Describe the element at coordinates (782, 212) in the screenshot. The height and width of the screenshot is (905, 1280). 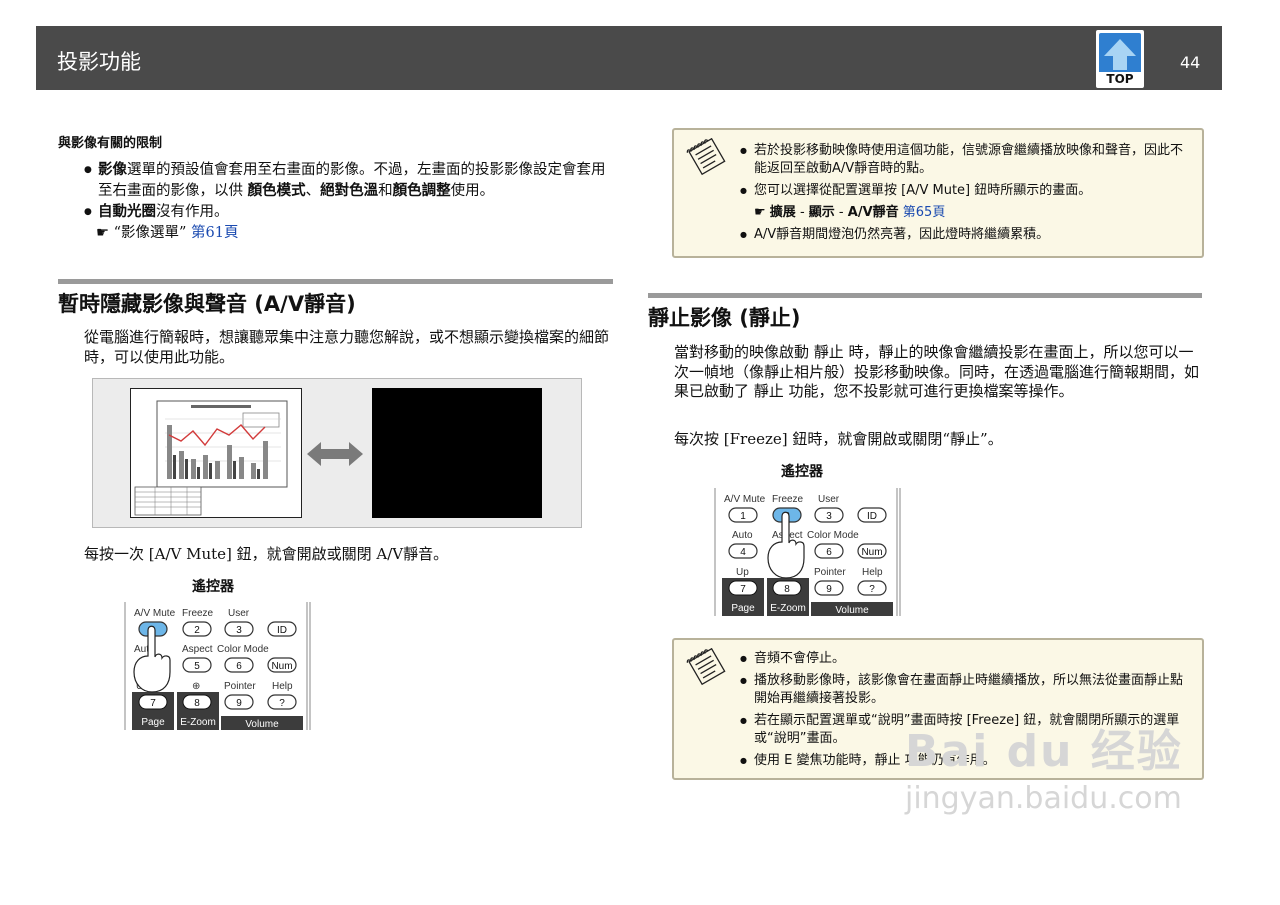
I see `menu-path: 擴展` at that location.